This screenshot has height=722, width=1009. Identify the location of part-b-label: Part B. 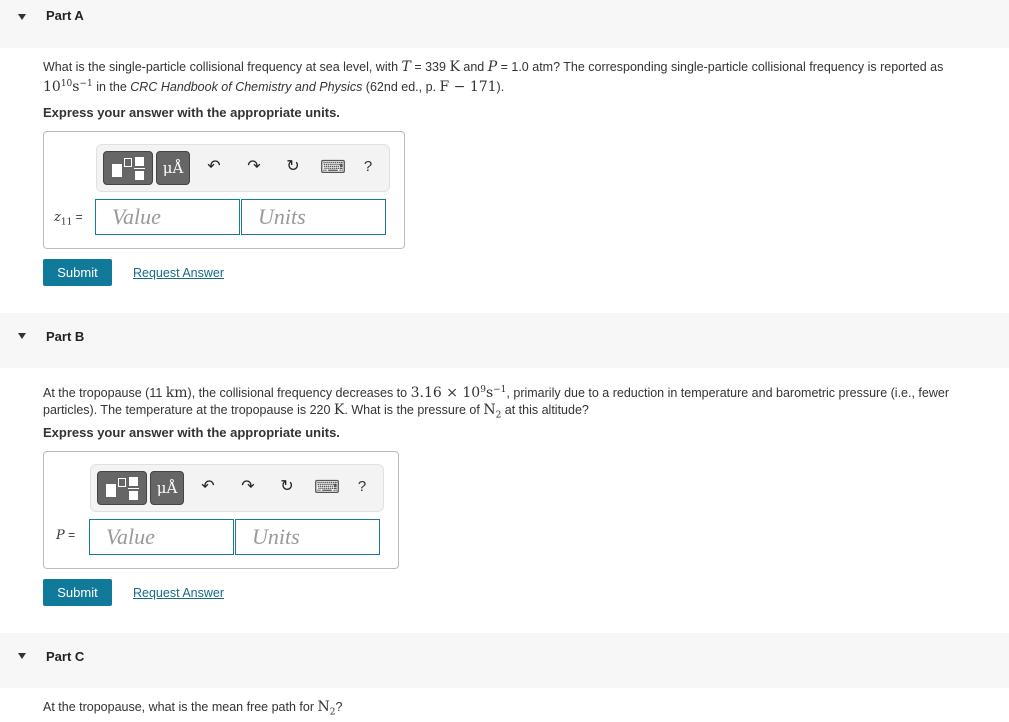
(65, 336).